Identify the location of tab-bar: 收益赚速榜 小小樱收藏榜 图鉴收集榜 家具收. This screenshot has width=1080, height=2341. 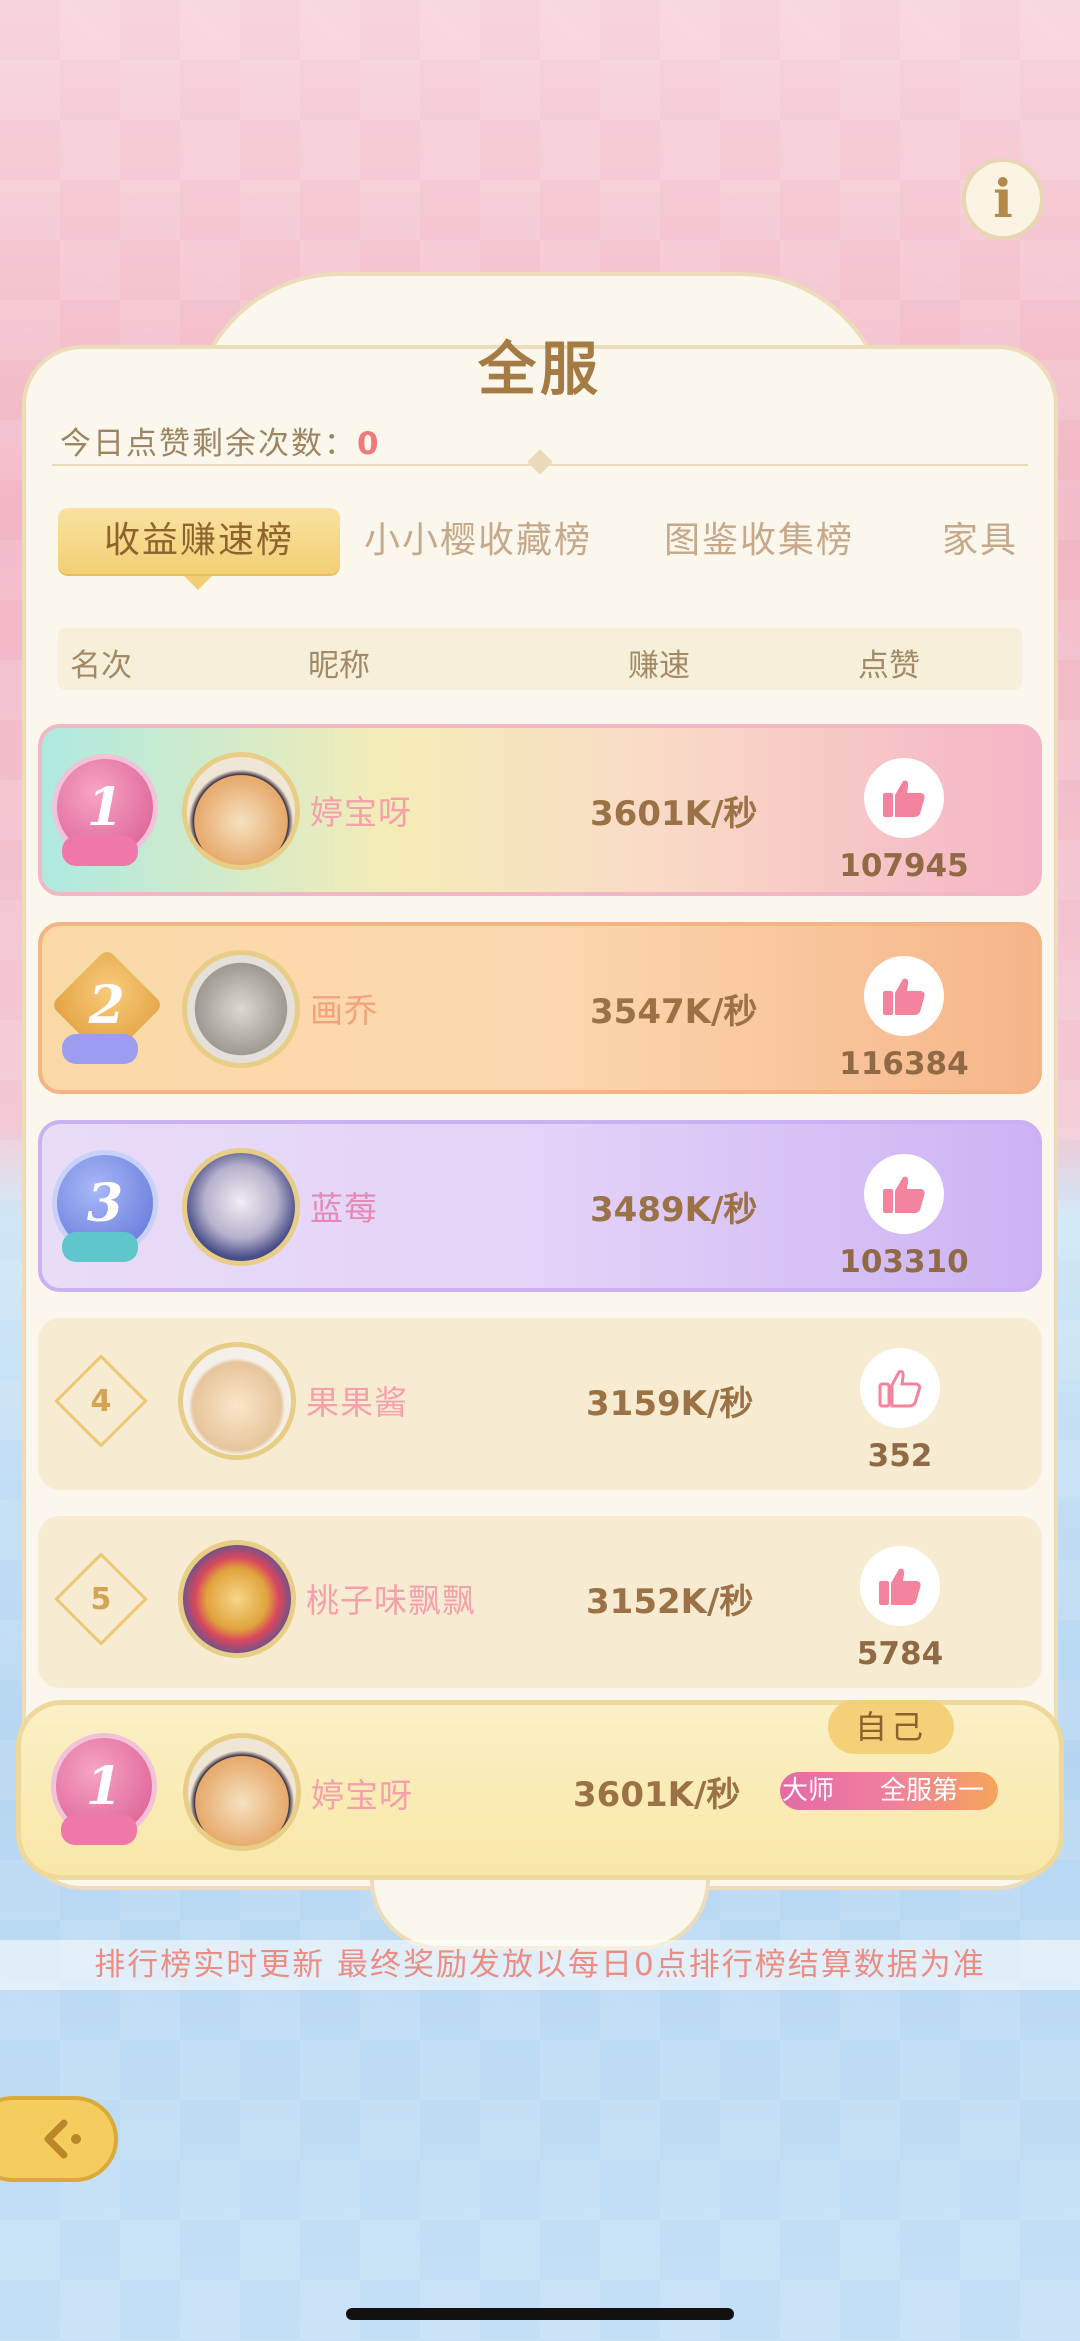
(544, 543).